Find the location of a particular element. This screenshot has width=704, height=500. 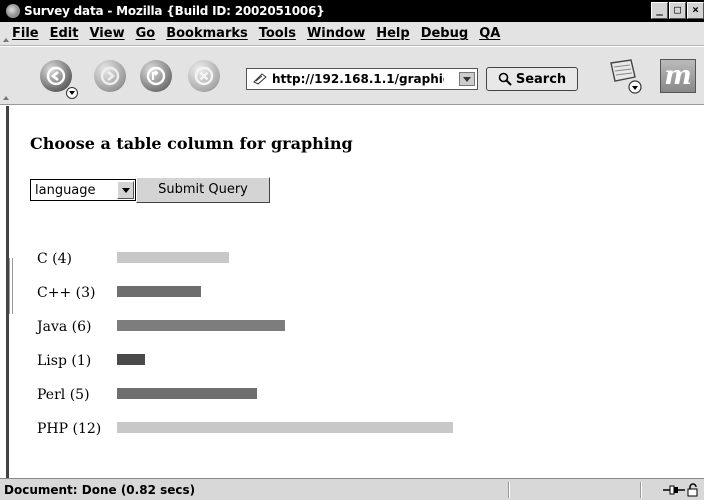

status-bar: Document: Done (0.82 secs) is located at coordinates (352, 489).